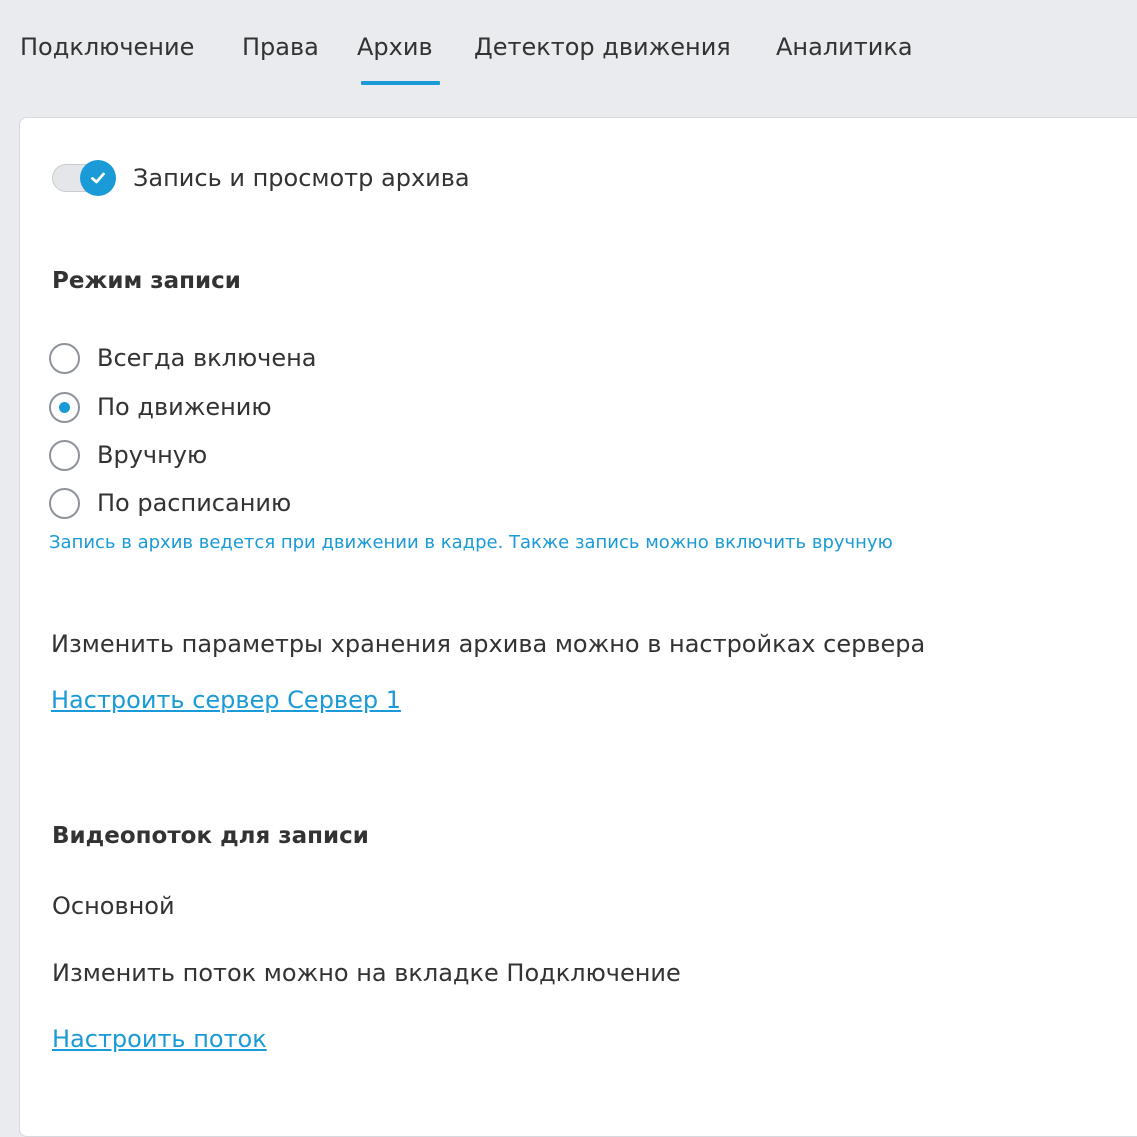 This screenshot has height=1137, width=1137. What do you see at coordinates (113, 906) in the screenshot?
I see `video-stream-value: Основной` at bounding box center [113, 906].